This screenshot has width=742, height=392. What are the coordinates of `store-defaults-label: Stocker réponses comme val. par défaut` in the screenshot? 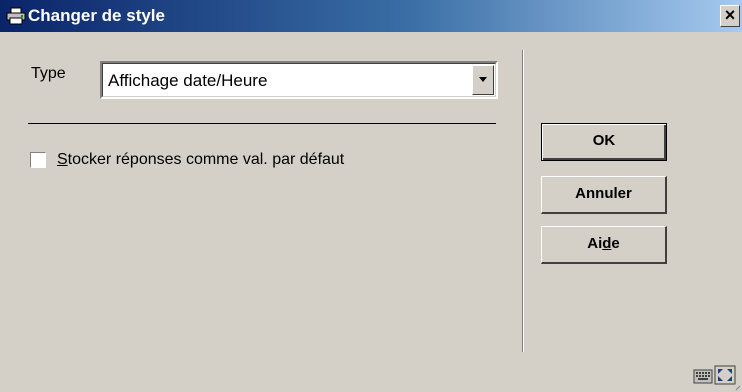 It's located at (200, 160).